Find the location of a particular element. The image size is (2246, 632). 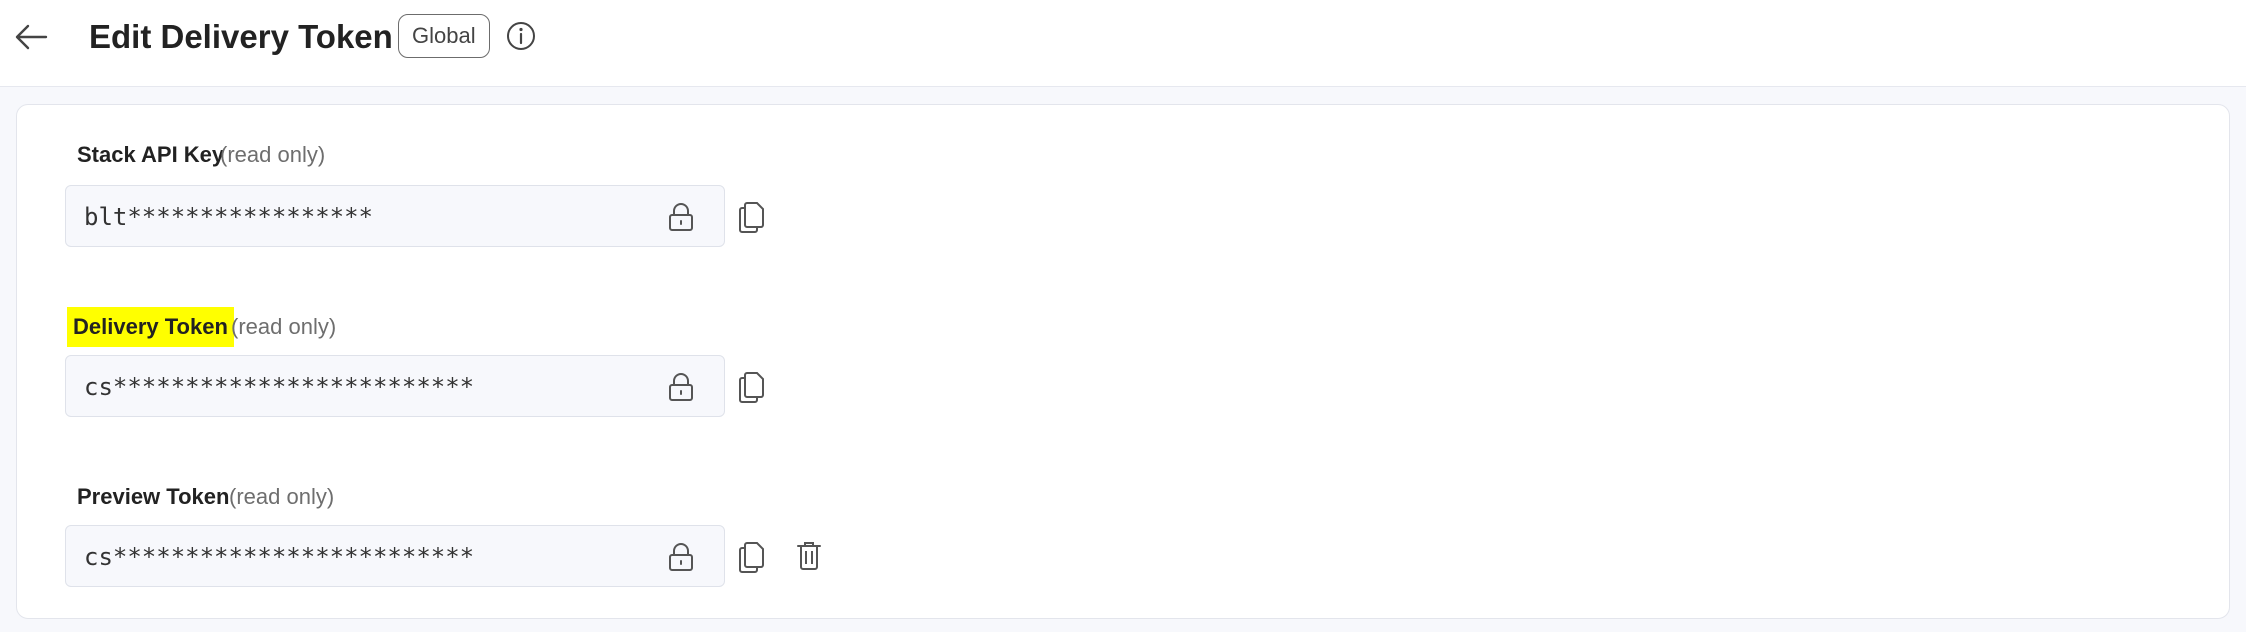

delivery-token-value: cs************************* is located at coordinates (279, 387).